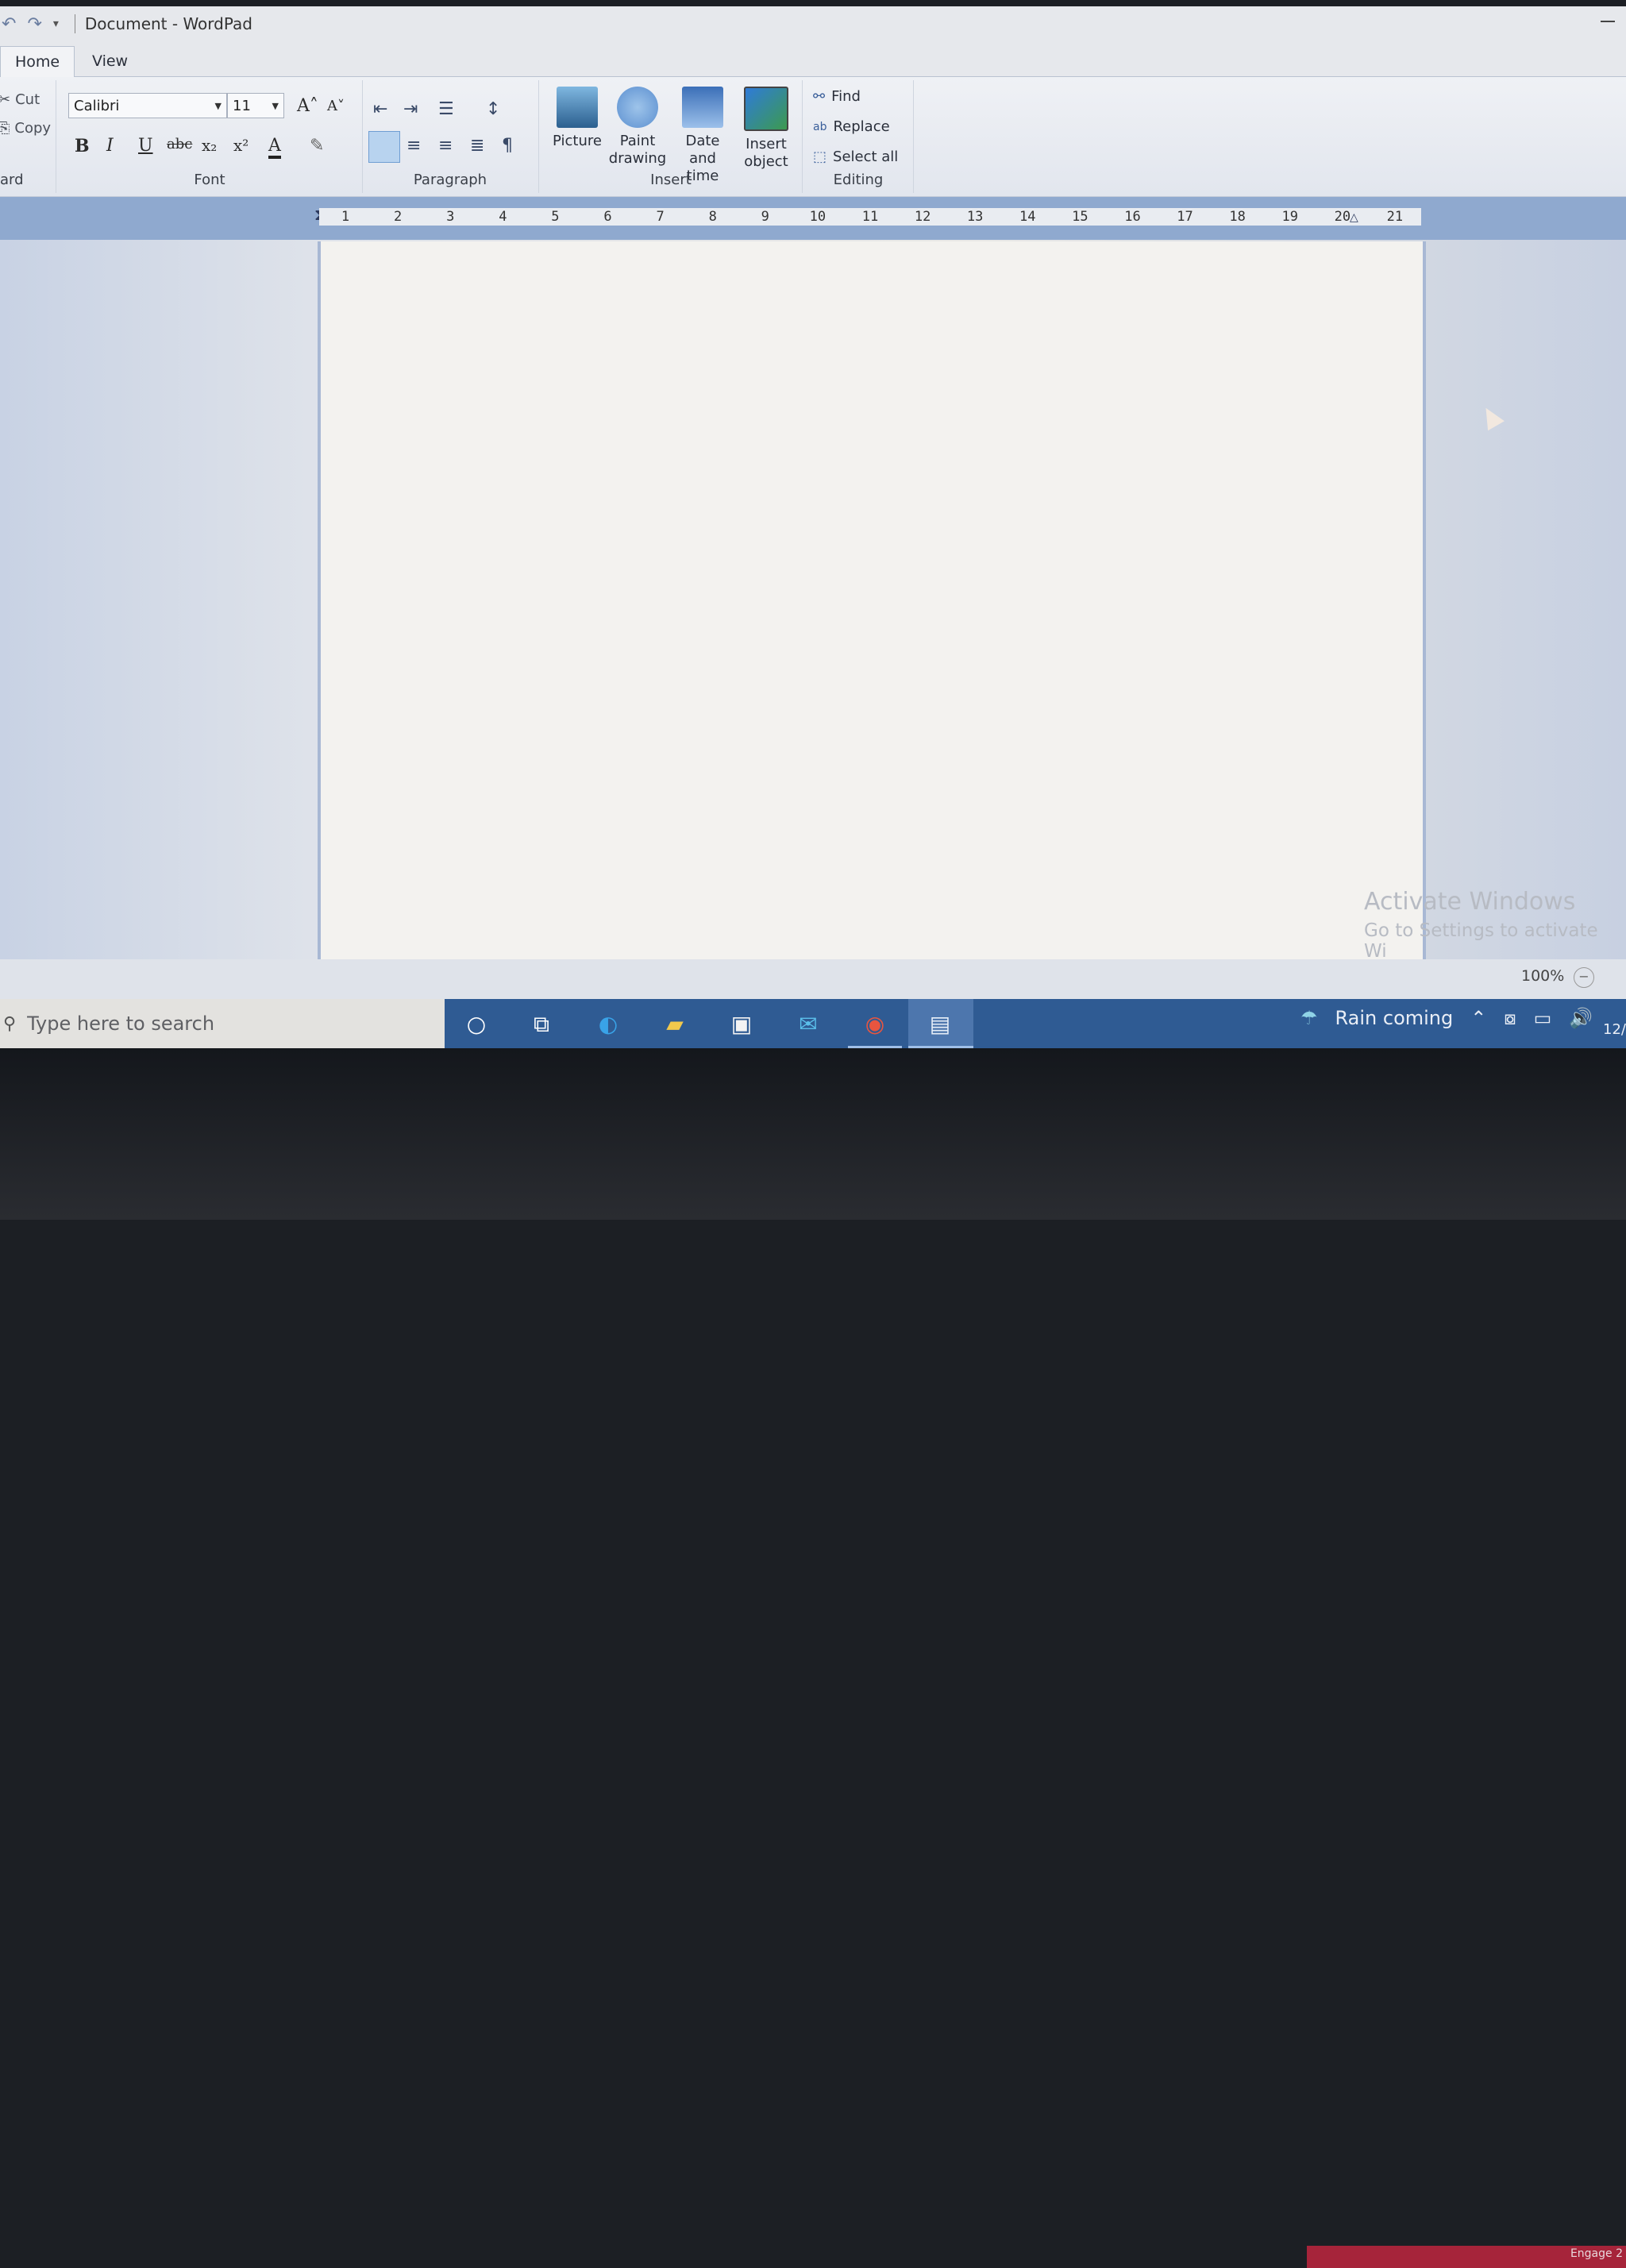 The height and width of the screenshot is (2268, 1626). I want to click on editing-group: ⚯ Find ab Replace ⬚ Select all Editing, so click(858, 136).